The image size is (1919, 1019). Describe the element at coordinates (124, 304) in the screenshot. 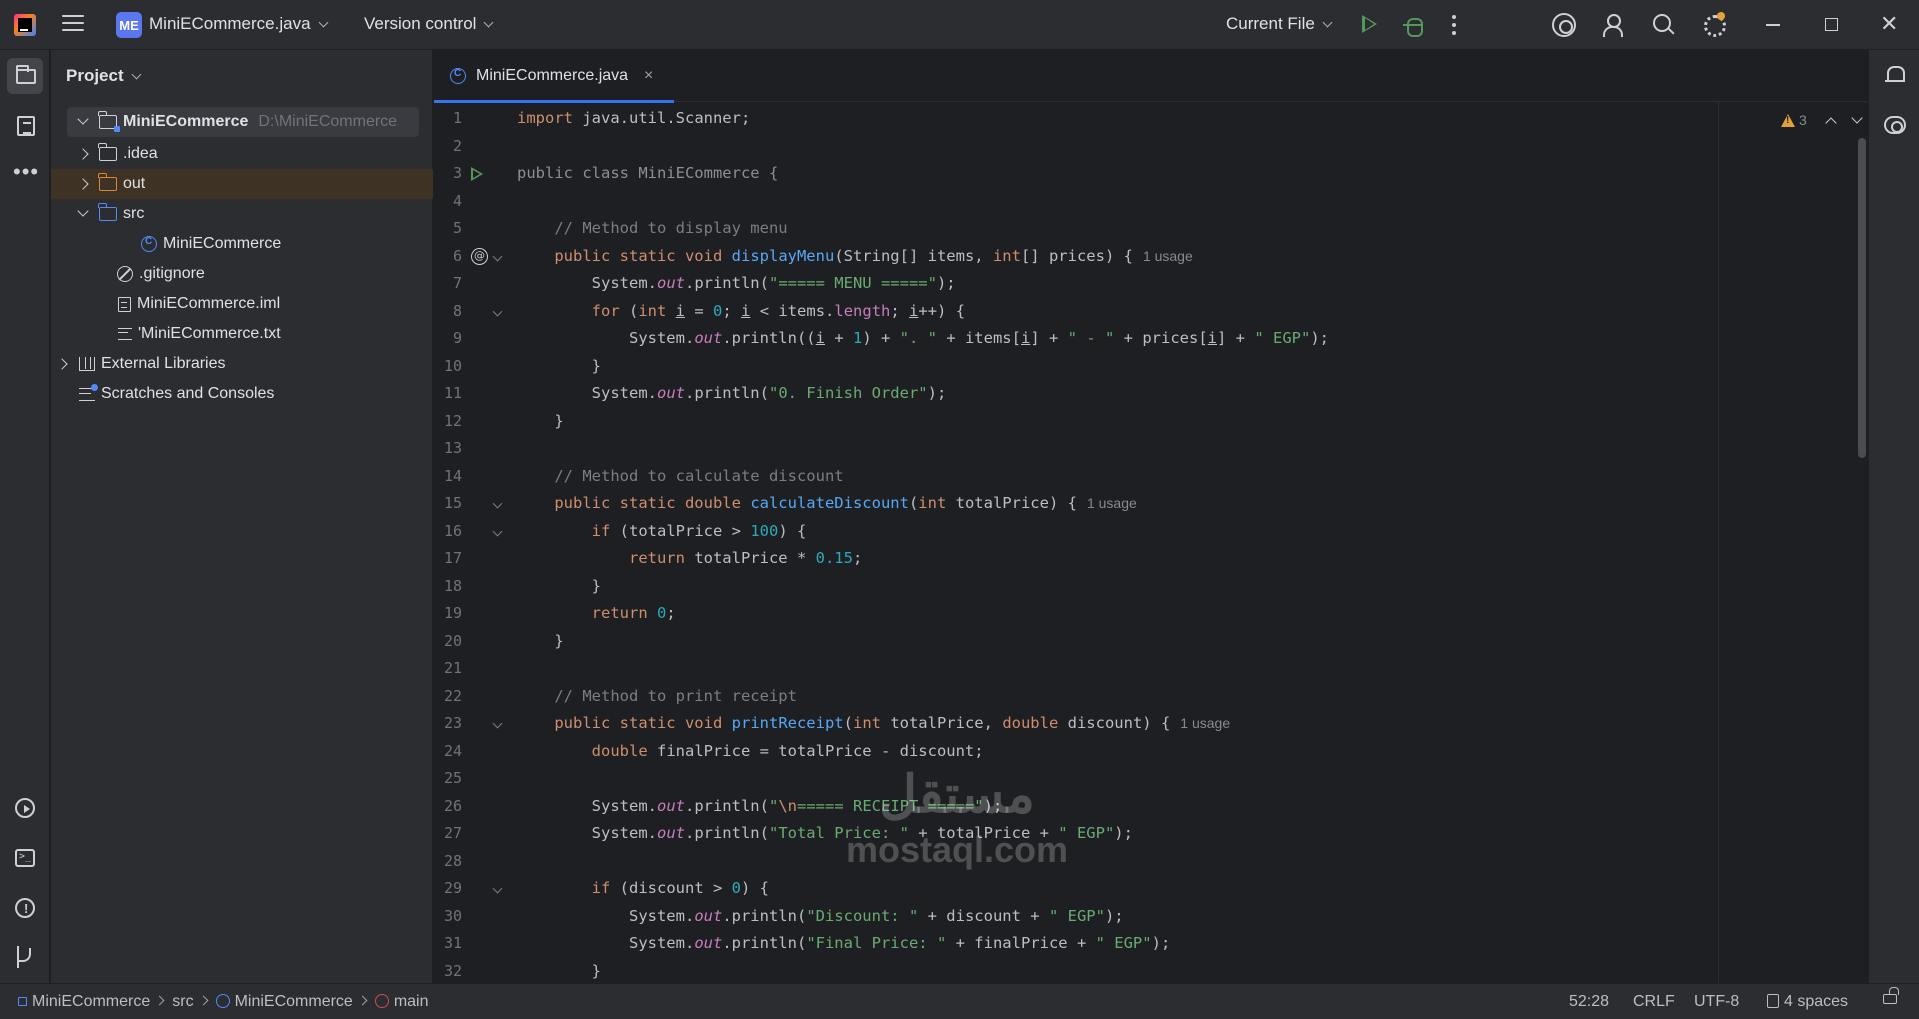

I see `module-file-icon` at that location.